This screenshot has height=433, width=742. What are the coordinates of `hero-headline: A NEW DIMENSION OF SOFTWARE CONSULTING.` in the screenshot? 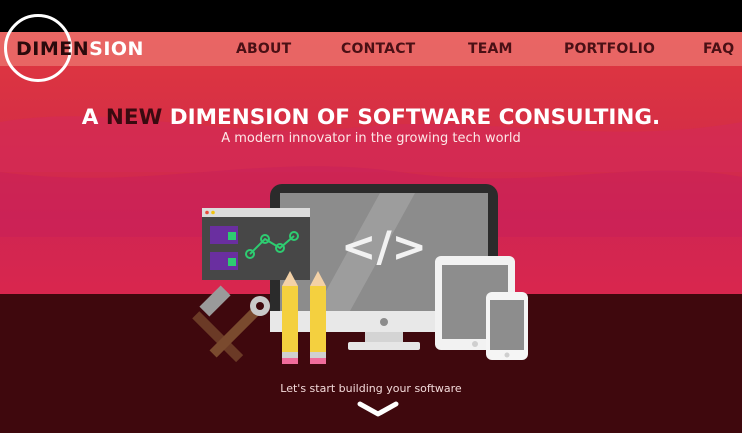 It's located at (371, 118).